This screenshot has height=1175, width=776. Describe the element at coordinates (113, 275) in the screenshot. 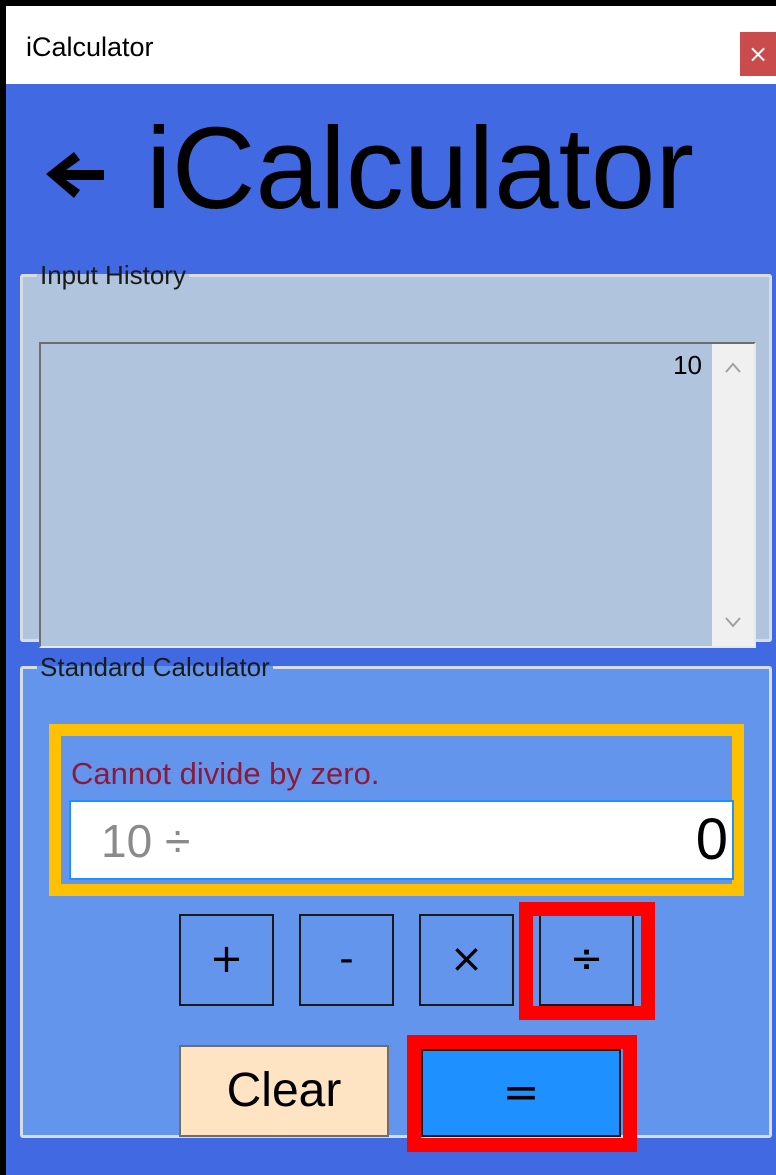

I see `input-history-legend: Input History` at that location.